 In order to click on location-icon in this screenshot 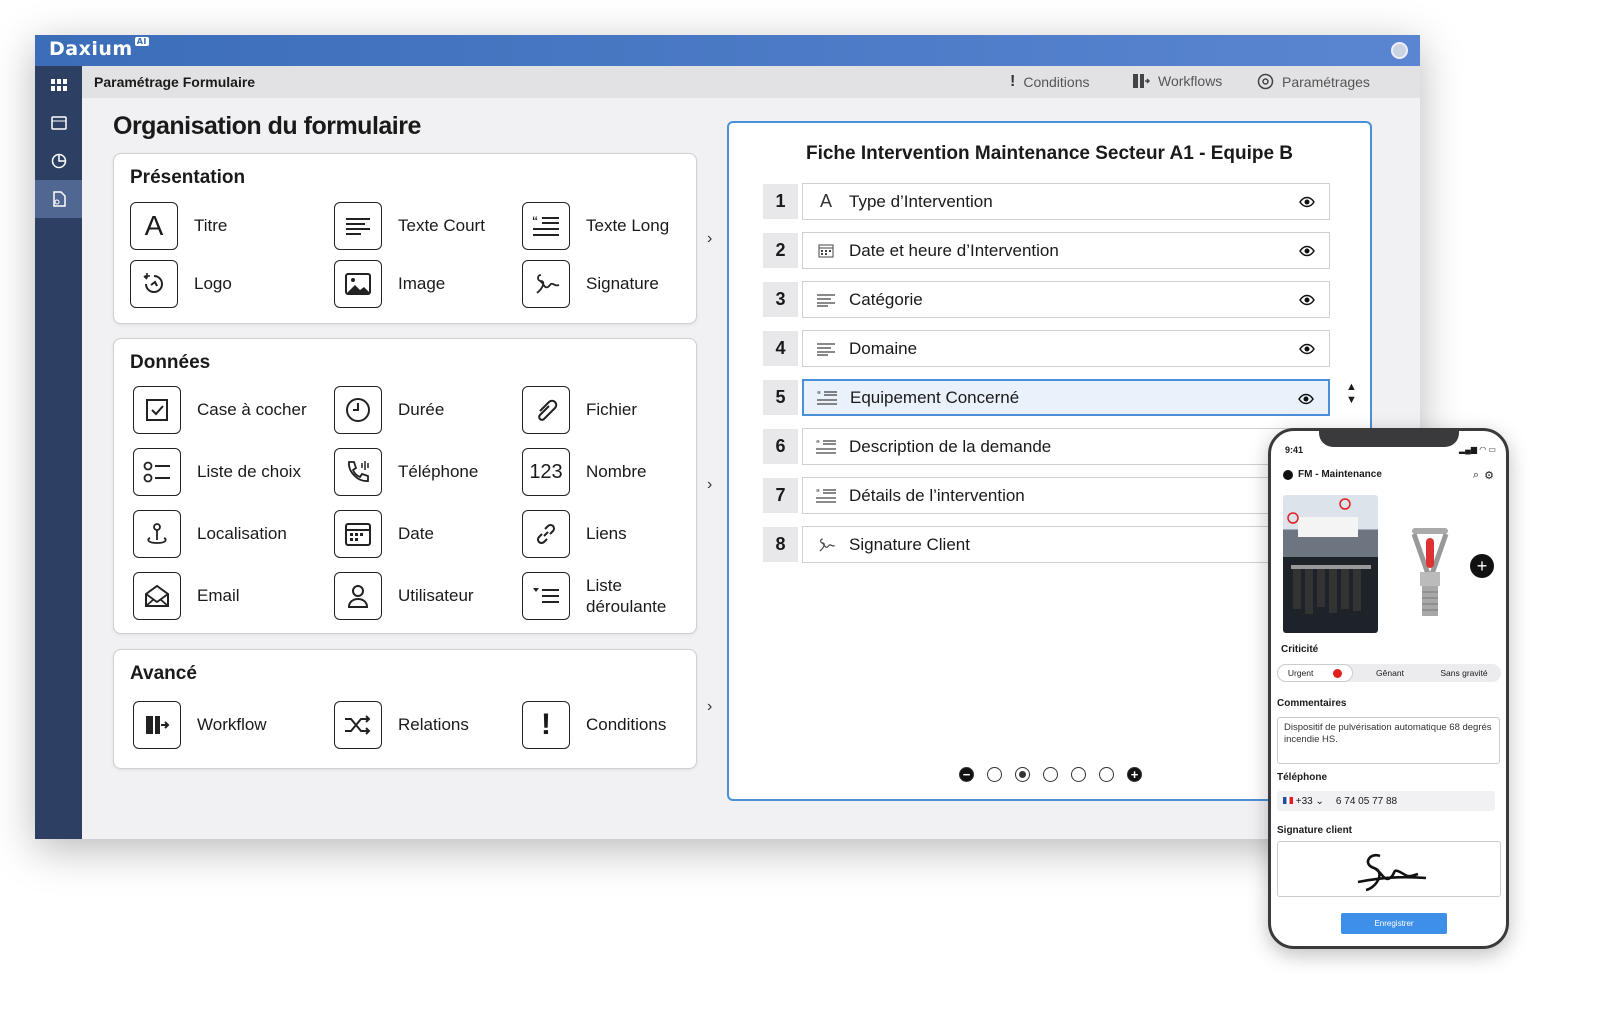, I will do `click(157, 534)`.